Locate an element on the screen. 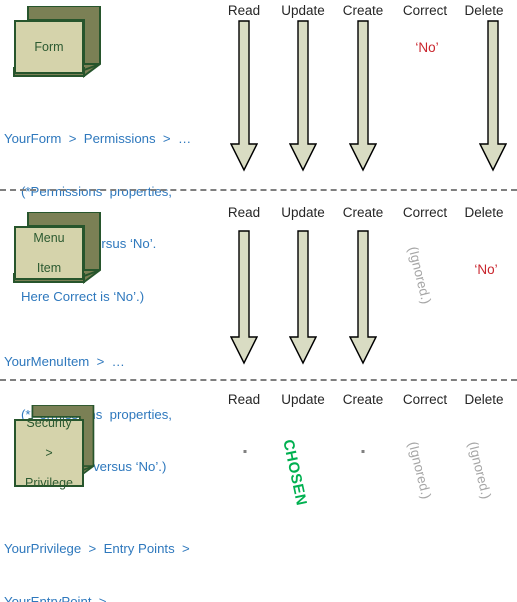 Image resolution: width=517 pixels, height=602 pixels. cell-note-delete-no: ‘No’ is located at coordinates (486, 269).